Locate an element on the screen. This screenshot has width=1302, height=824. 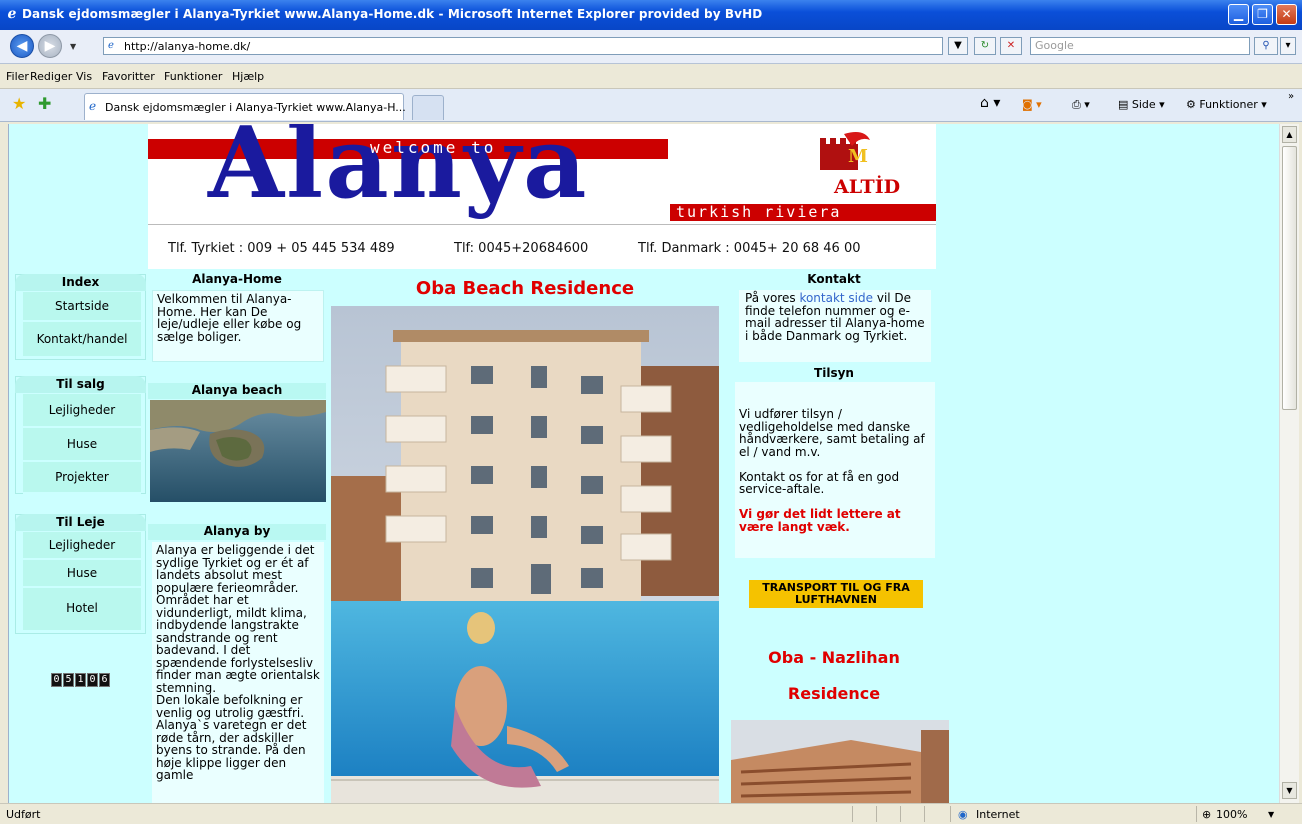
close-button: ✕ is located at coordinates (1286, 14).